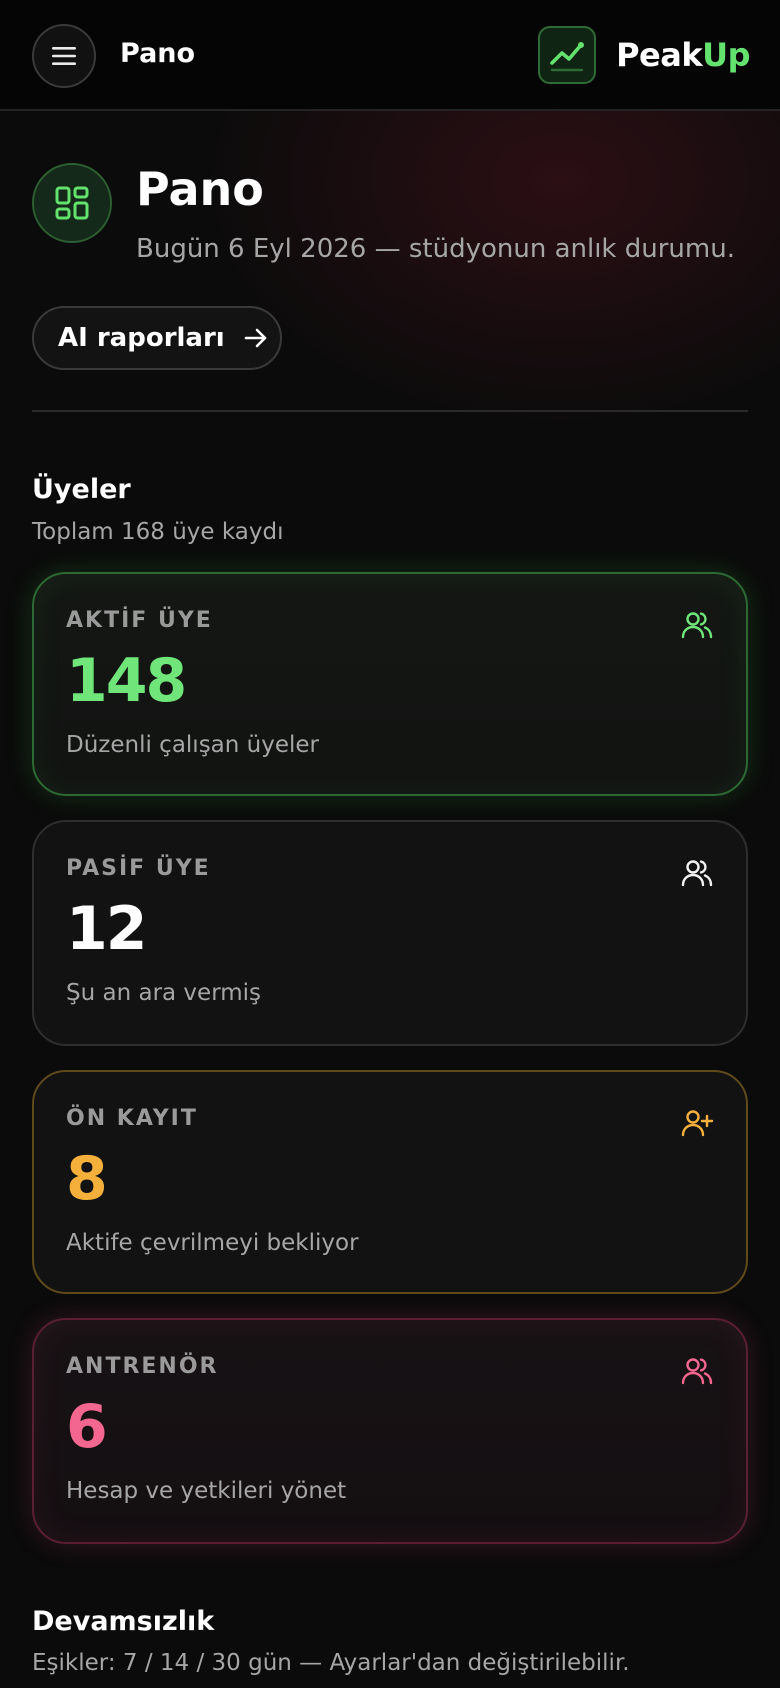  I want to click on card-description: Düzenli çalışan üyeler, so click(192, 745).